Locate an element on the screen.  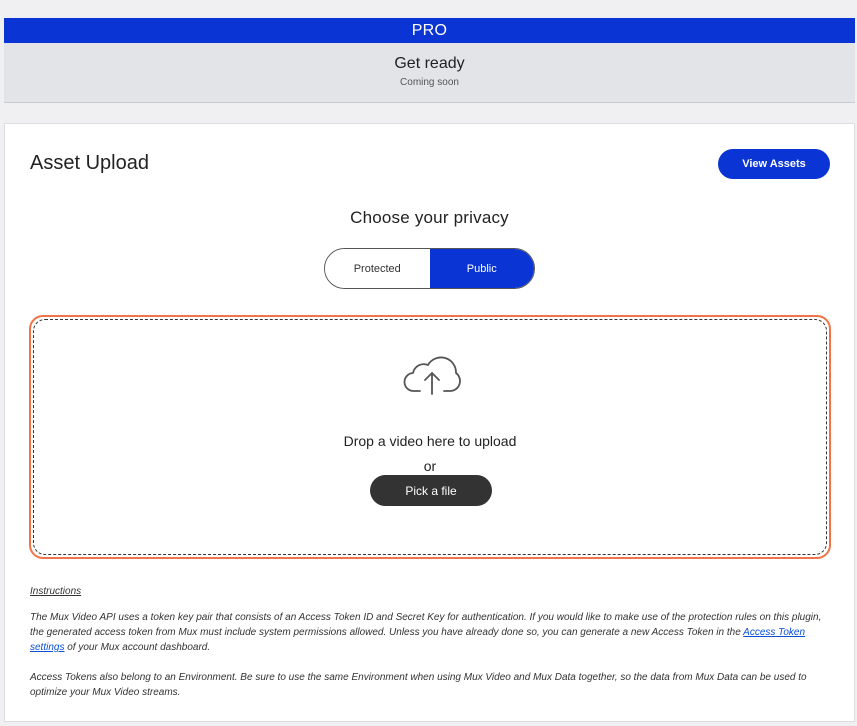
cloud-upload-icon is located at coordinates (432, 375).